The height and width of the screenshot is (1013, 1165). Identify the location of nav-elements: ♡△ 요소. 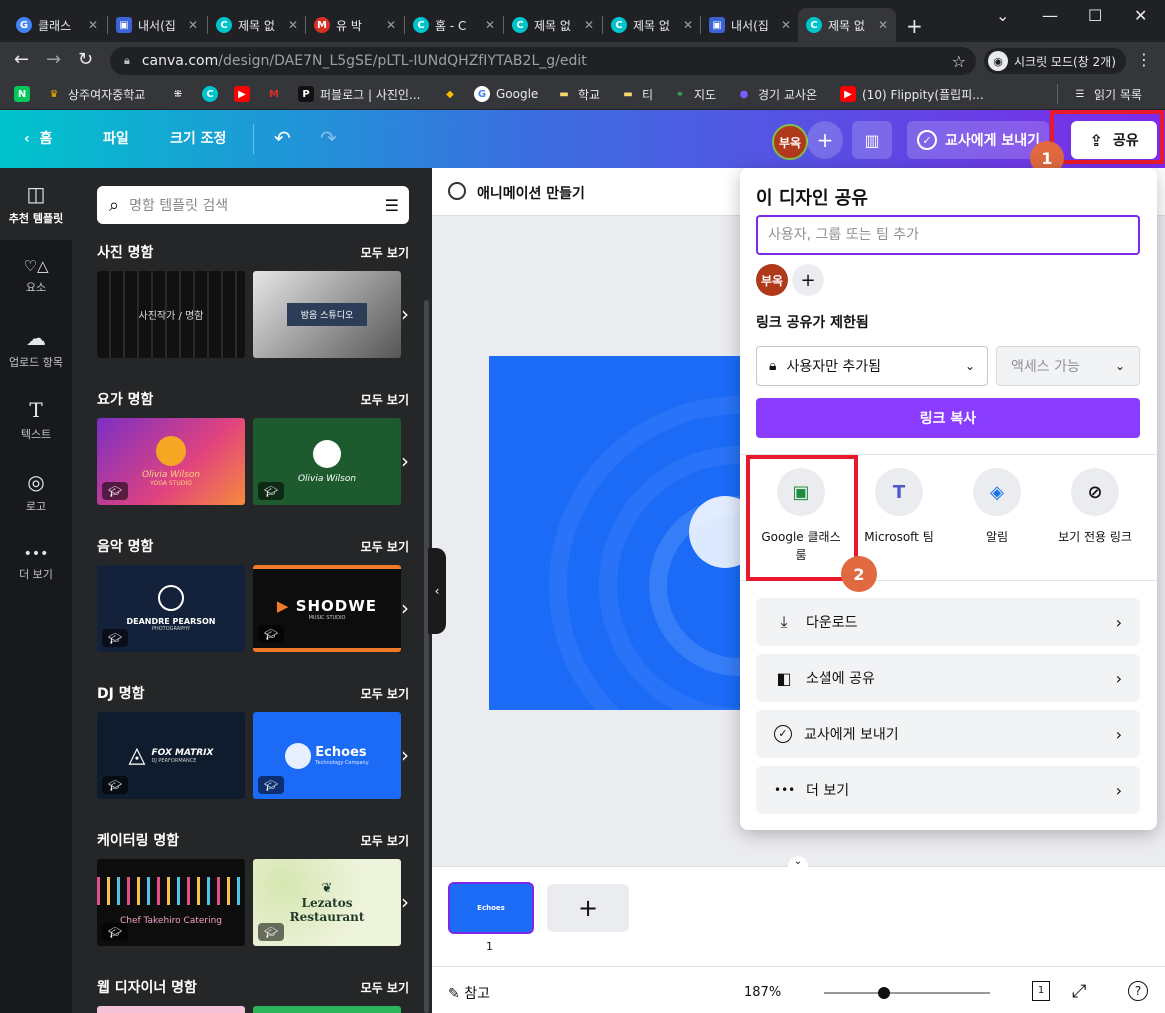
(36, 276).